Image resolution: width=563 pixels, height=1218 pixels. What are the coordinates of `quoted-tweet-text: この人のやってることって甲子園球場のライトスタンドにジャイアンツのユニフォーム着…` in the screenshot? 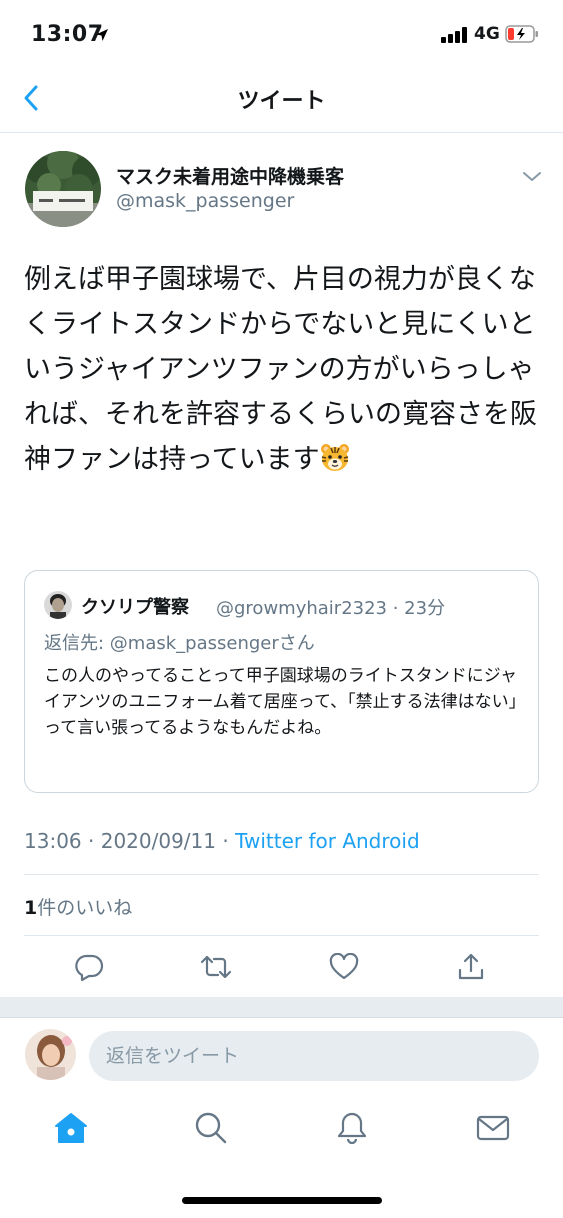 It's located at (281, 702).